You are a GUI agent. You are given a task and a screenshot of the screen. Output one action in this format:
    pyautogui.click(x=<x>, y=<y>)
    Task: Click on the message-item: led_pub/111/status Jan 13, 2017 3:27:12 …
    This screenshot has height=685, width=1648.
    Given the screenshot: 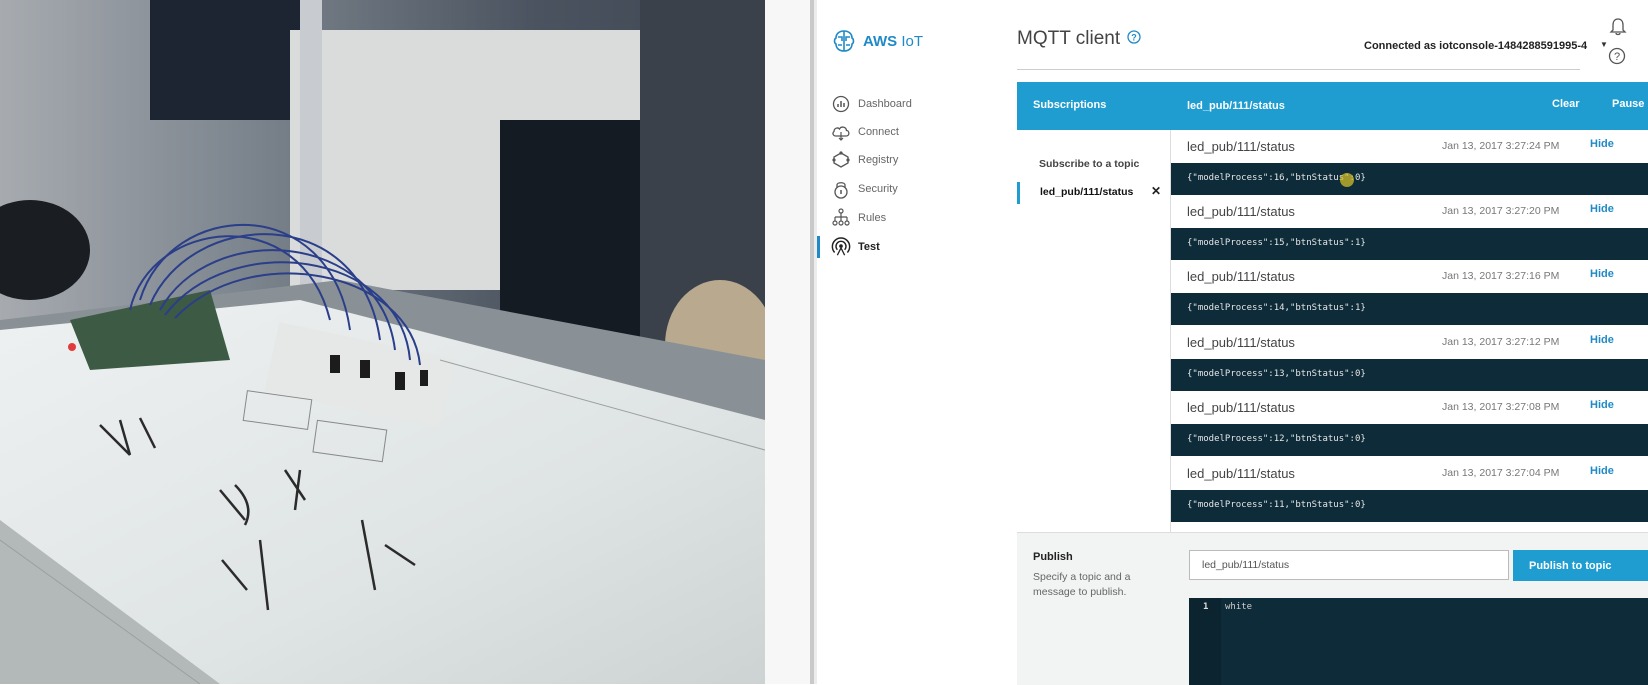 What is the action you would take?
    pyautogui.click(x=1409, y=358)
    